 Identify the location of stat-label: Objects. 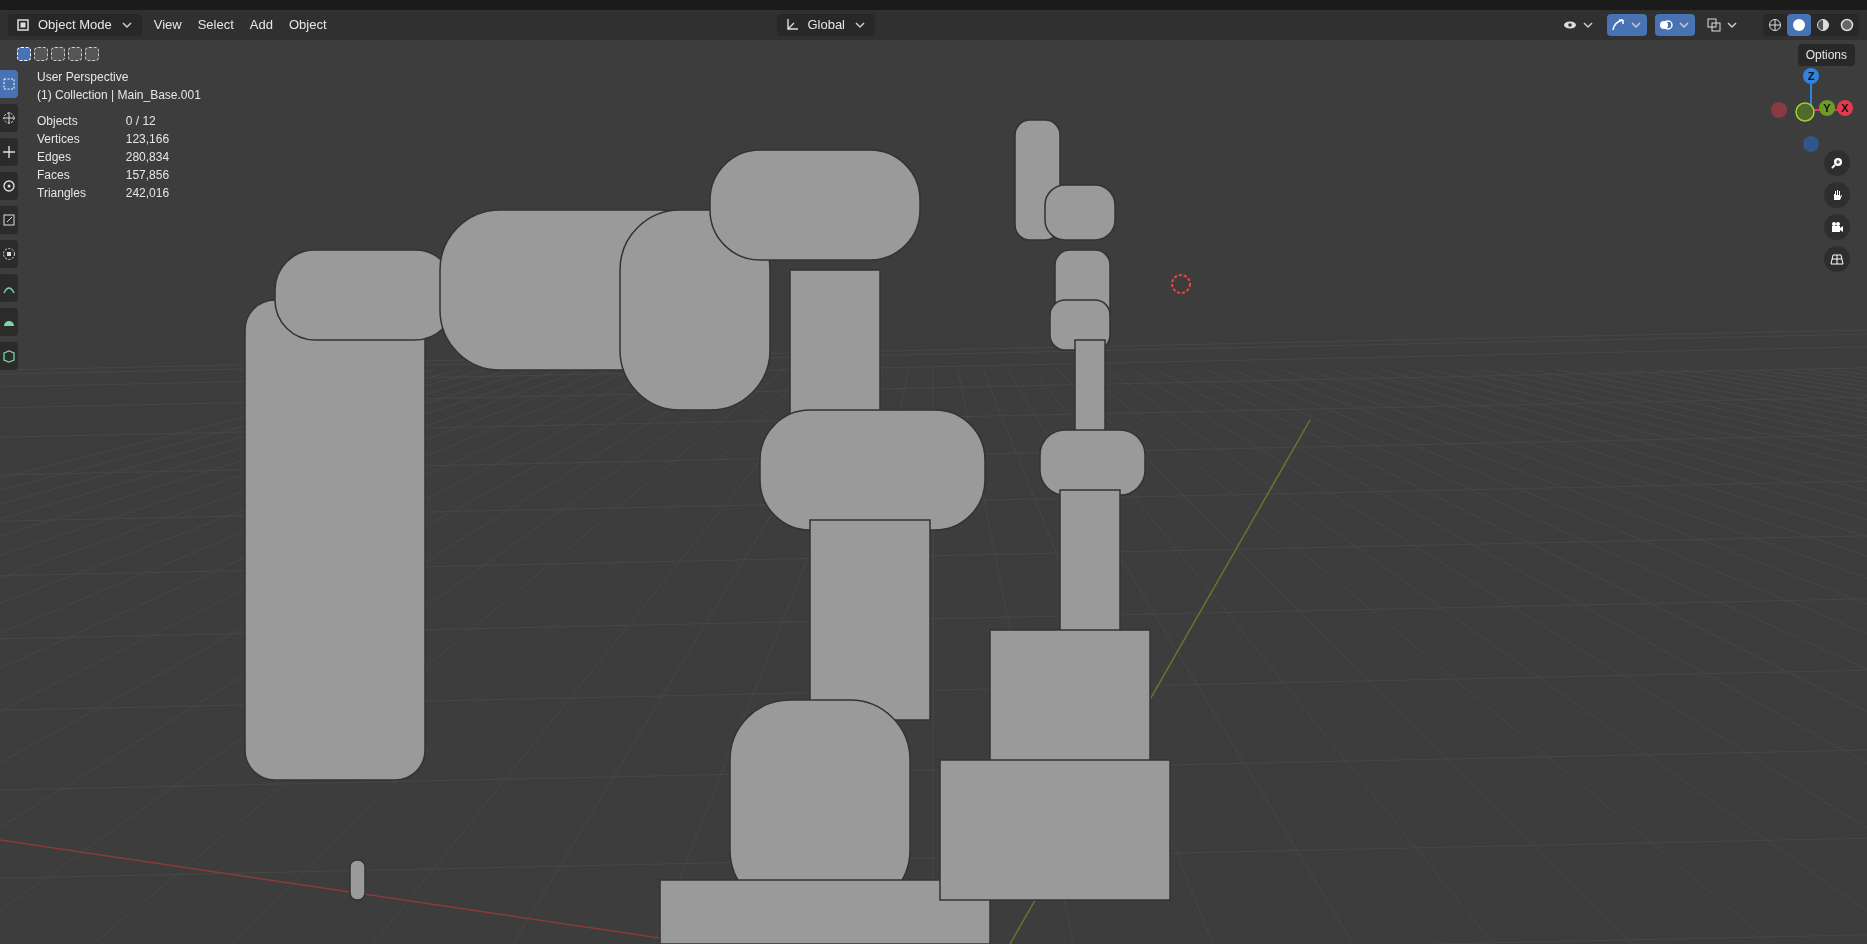
(58, 121).